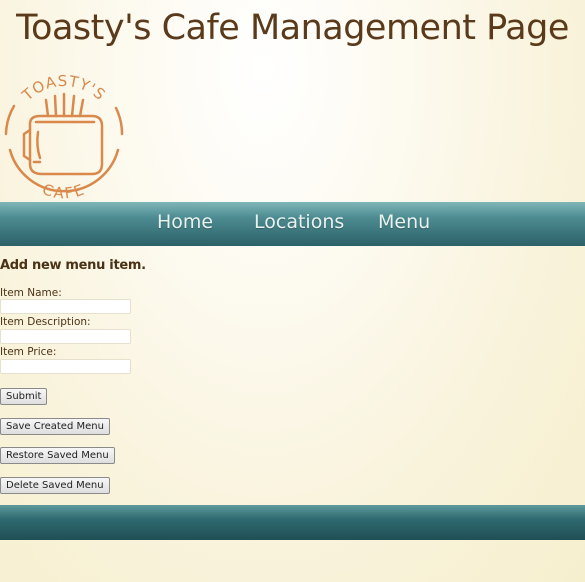 Image resolution: width=585 pixels, height=582 pixels. What do you see at coordinates (57, 455) in the screenshot?
I see `restore-menu-button: Restore Saved Menu` at bounding box center [57, 455].